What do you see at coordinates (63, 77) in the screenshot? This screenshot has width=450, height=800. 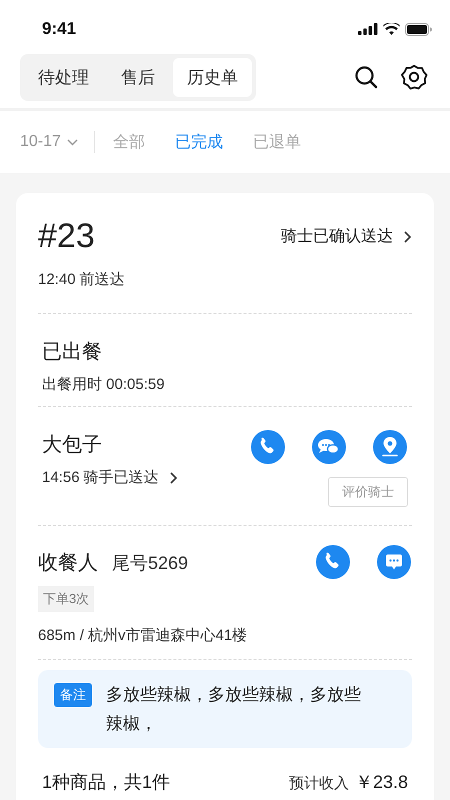 I see `tab: 待处理` at bounding box center [63, 77].